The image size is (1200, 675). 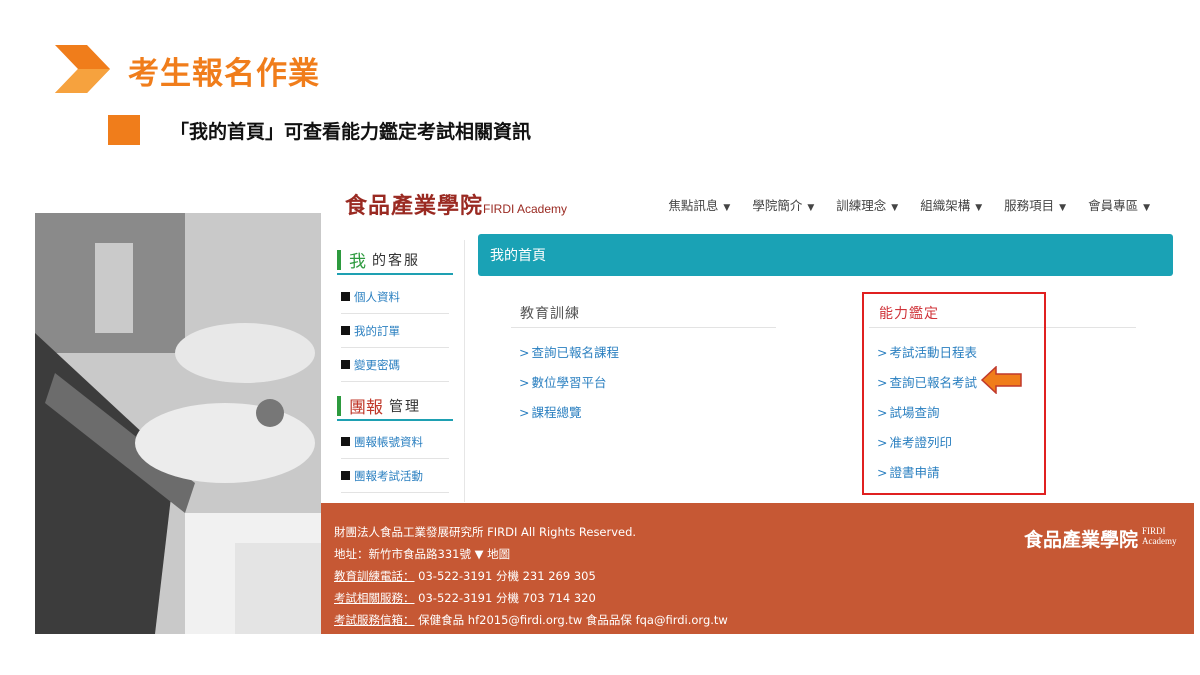 What do you see at coordinates (1080, 540) in the screenshot?
I see `footer-logo: 食品產業學院` at bounding box center [1080, 540].